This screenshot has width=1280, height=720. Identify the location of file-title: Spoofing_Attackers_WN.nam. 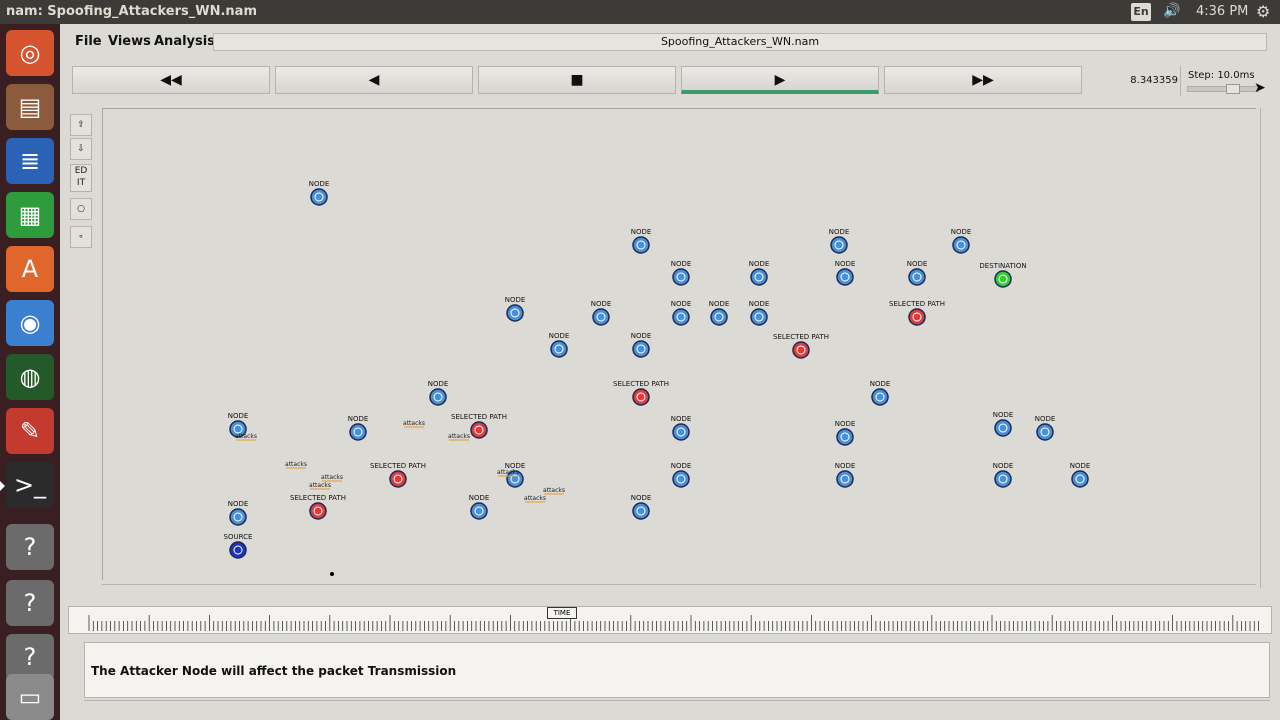
(740, 42).